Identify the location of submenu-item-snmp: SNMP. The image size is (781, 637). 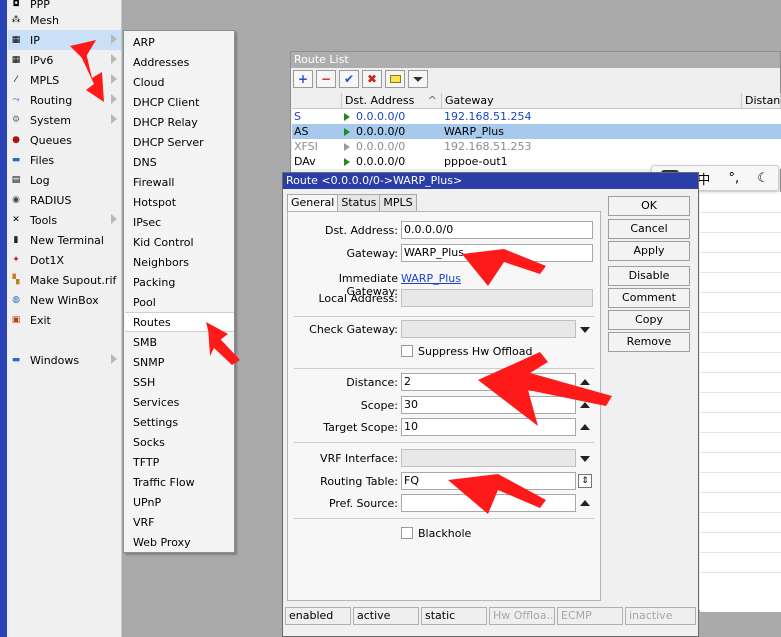
(179, 362).